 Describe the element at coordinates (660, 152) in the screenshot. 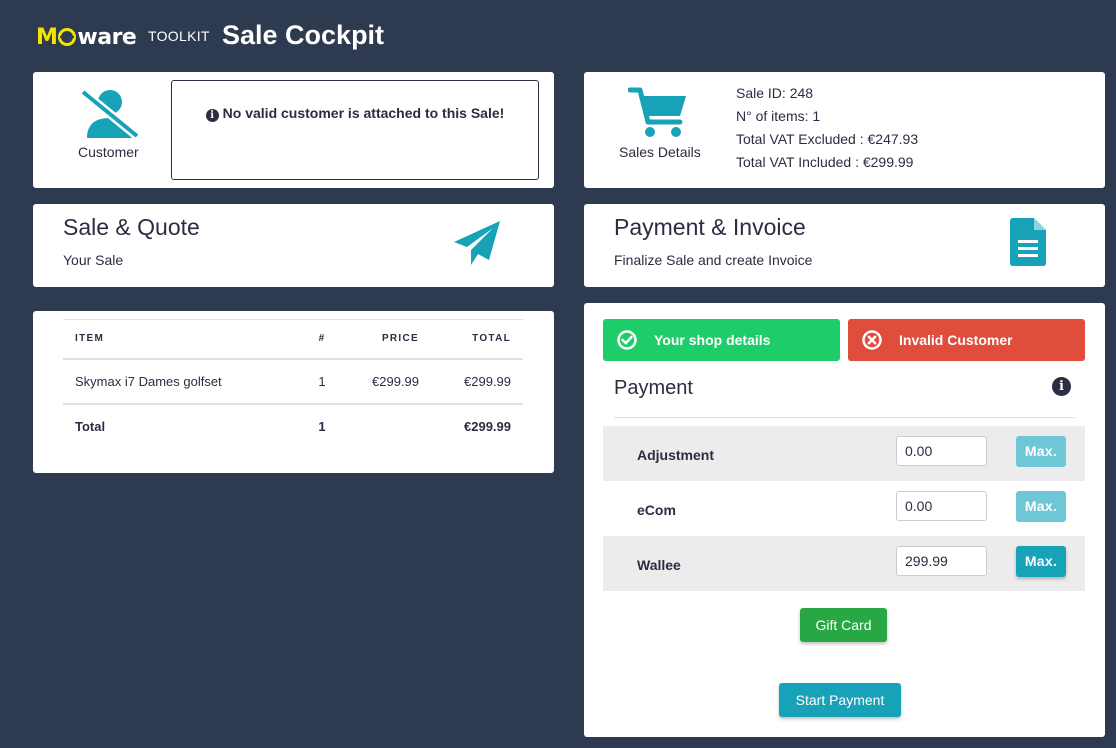

I see `sales-details-label: Sales Details` at that location.